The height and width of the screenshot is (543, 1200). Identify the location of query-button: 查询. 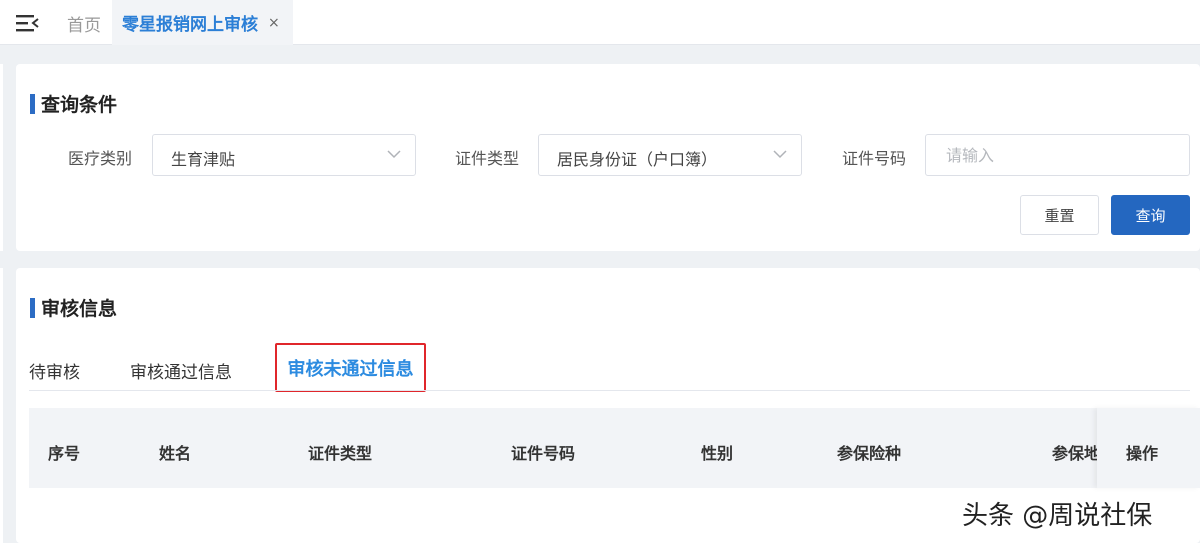
(1150, 215).